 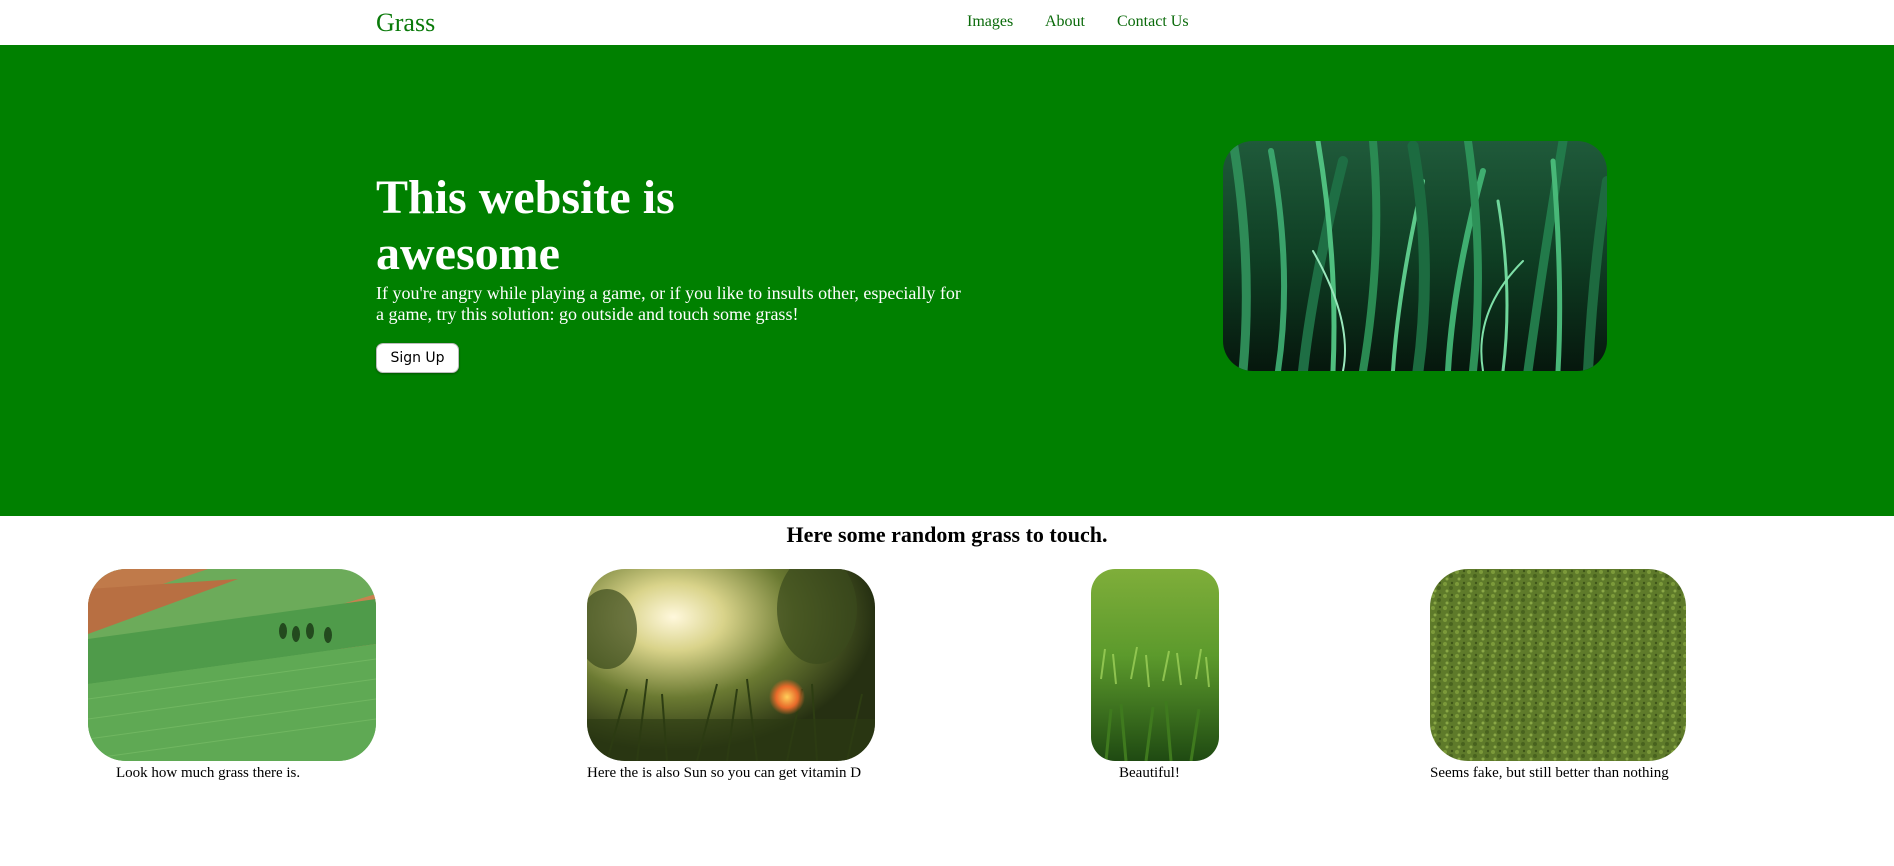 What do you see at coordinates (1065, 22) in the screenshot?
I see `nav-link-about: About` at bounding box center [1065, 22].